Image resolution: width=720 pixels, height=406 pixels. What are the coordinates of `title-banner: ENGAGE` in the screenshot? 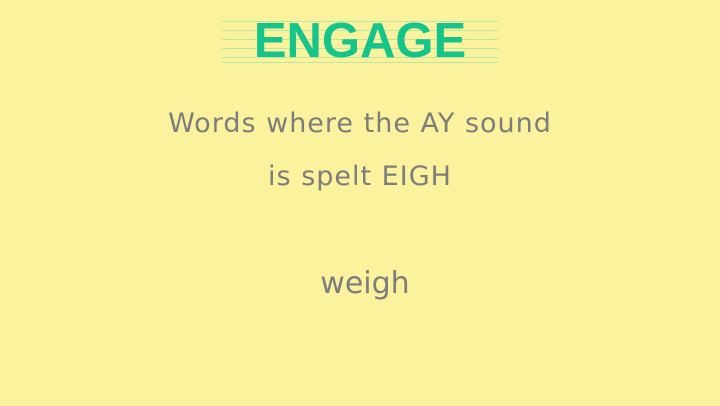 It's located at (360, 41).